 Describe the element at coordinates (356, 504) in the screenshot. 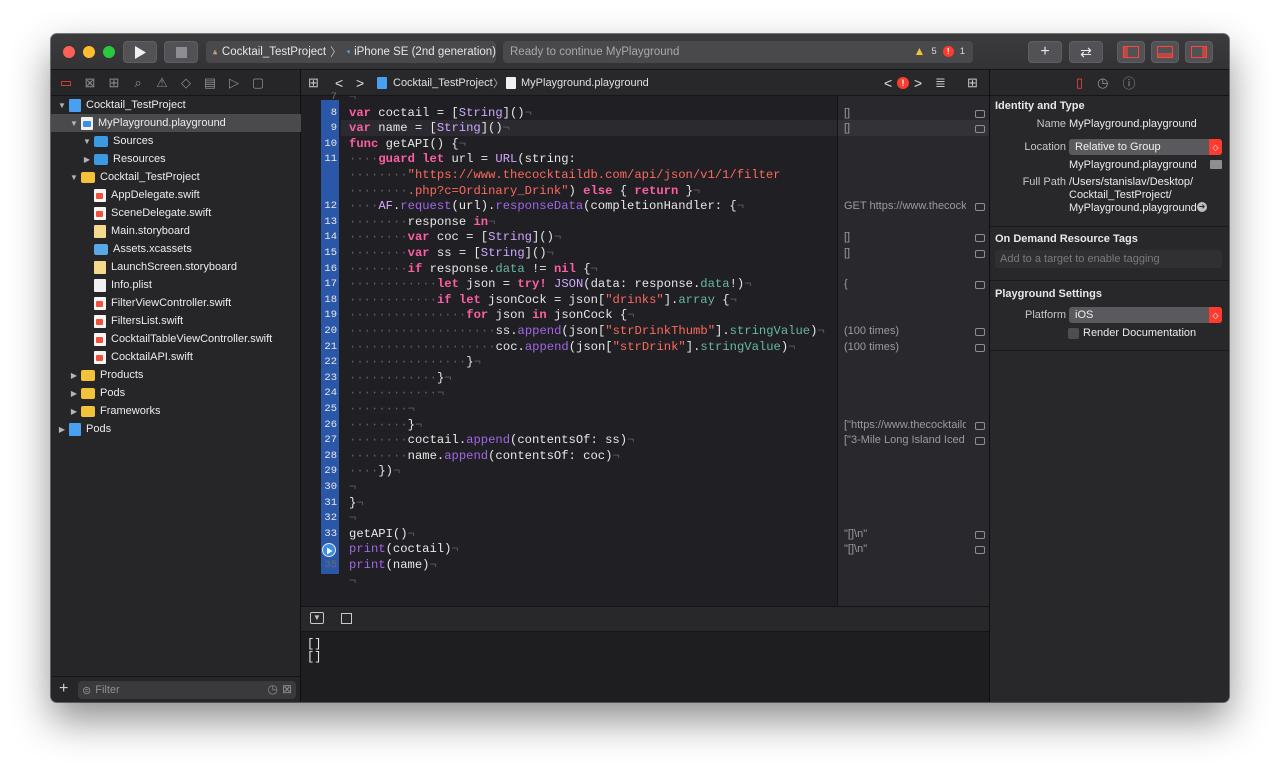

I see `code-line: }¬` at that location.